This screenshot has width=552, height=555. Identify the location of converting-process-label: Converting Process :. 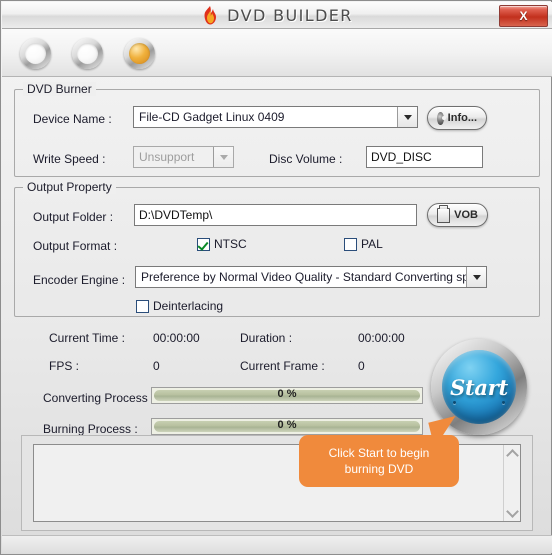
(99, 398).